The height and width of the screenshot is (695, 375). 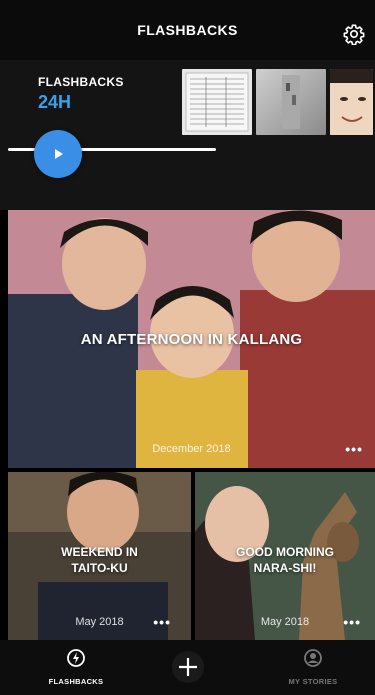 I want to click on bottom-nav: FLASHBACKS MY STORIES, so click(x=187, y=667).